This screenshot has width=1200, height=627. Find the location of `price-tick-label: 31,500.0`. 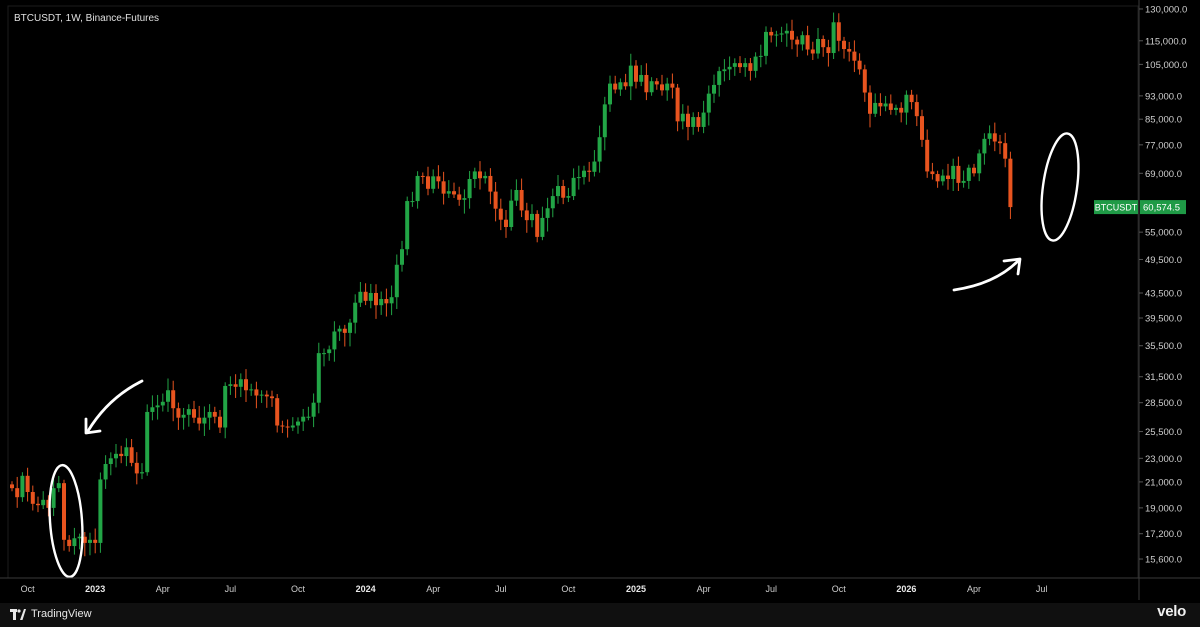

price-tick-label: 31,500.0 is located at coordinates (1163, 377).